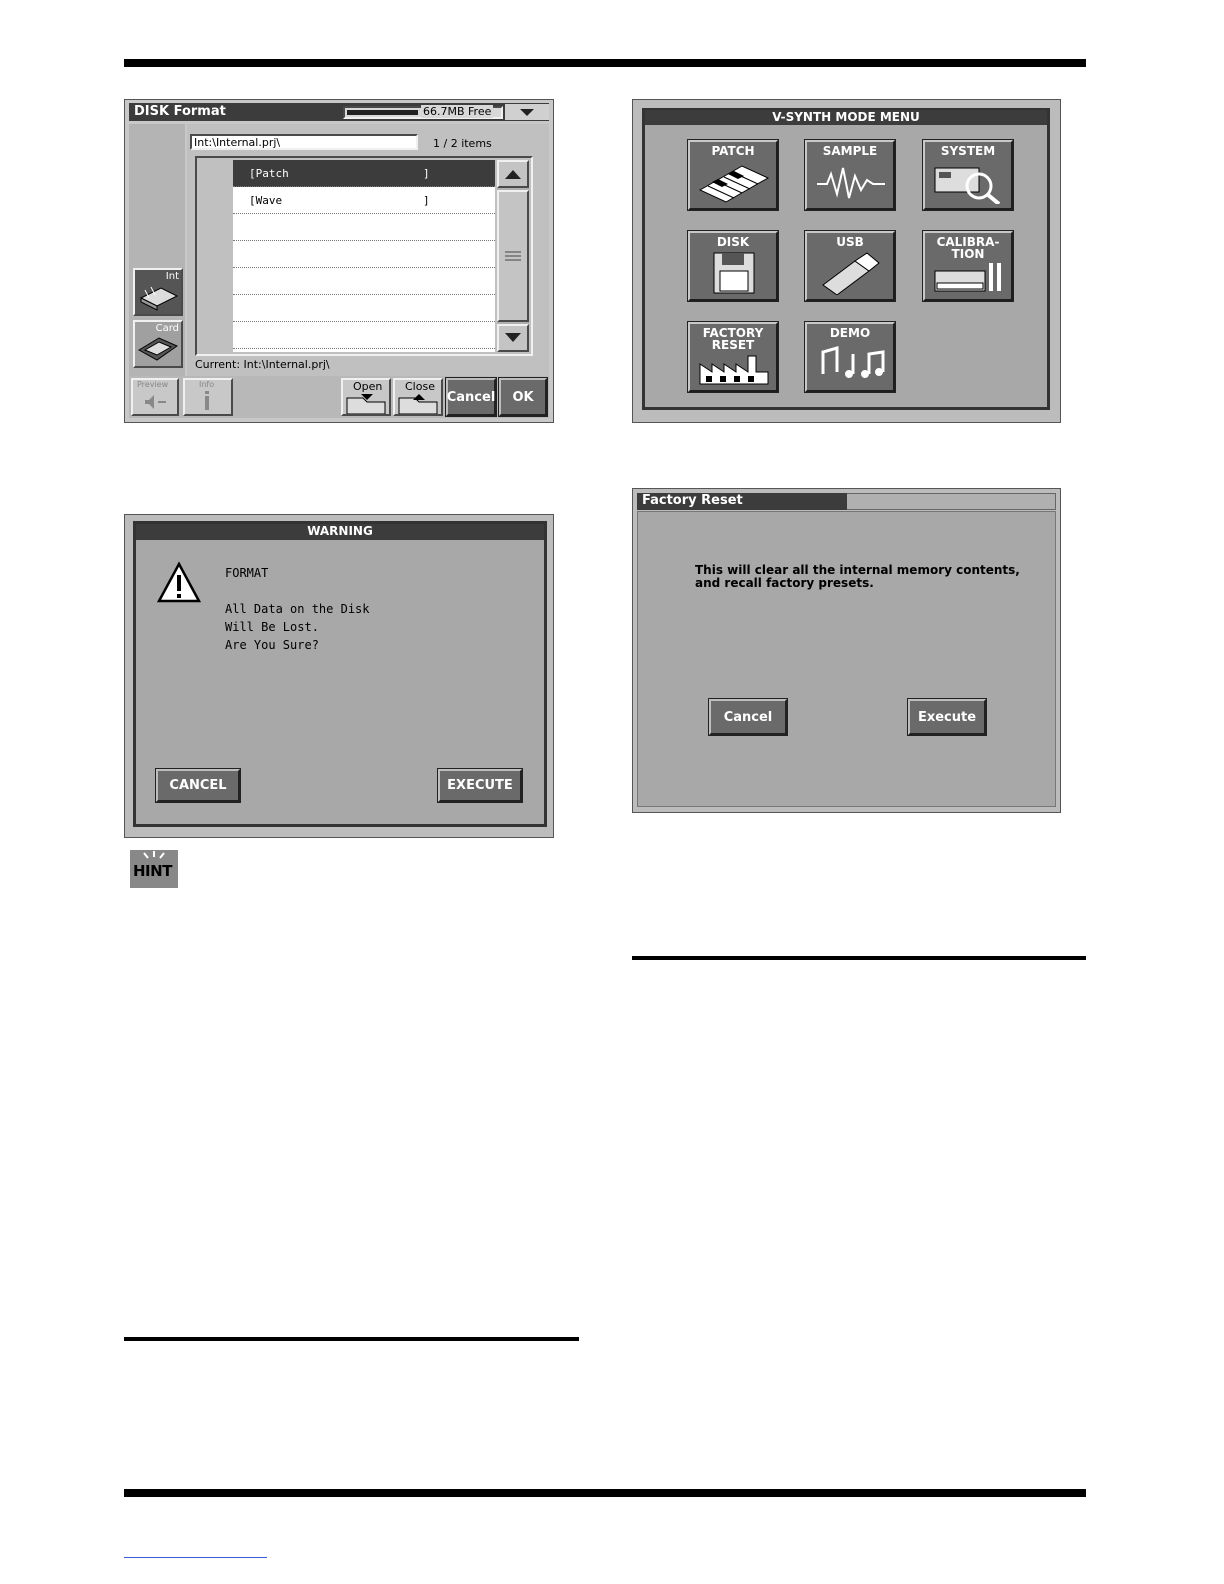 The width and height of the screenshot is (1224, 1584). I want to click on footer-link-underline, so click(195, 1557).